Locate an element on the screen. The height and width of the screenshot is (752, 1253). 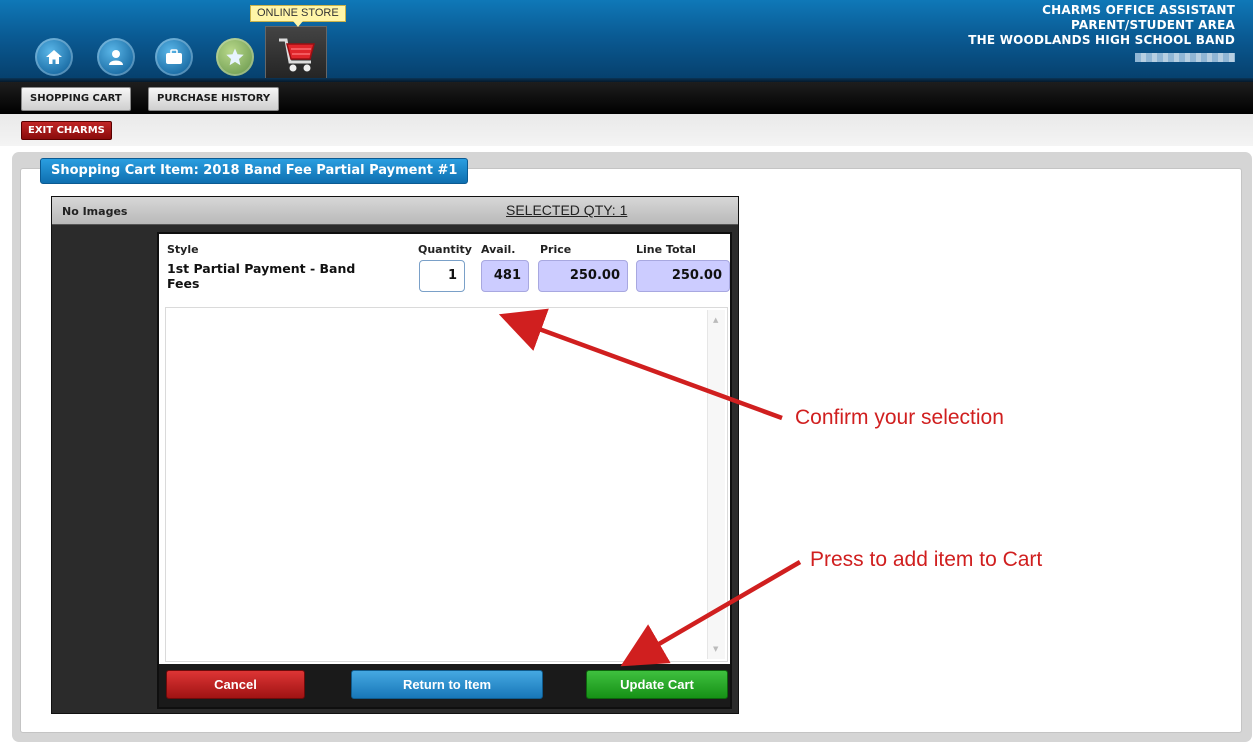
update-cart-button: Update Cart is located at coordinates (657, 684).